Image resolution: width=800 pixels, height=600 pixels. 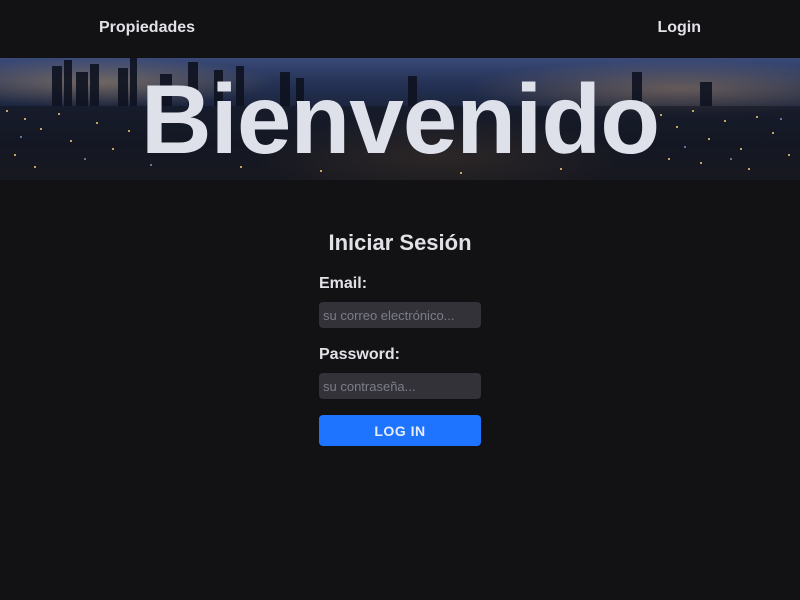 What do you see at coordinates (400, 430) in the screenshot?
I see `login-button: LOG IN` at bounding box center [400, 430].